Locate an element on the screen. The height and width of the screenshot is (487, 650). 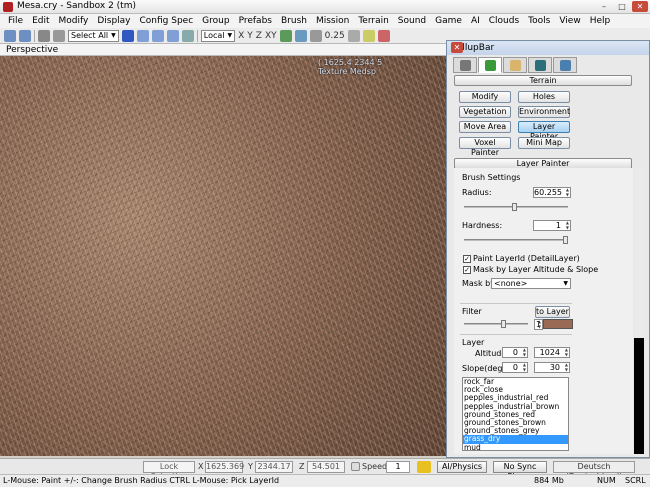
snapshot-icon is located at coordinates (424, 467).